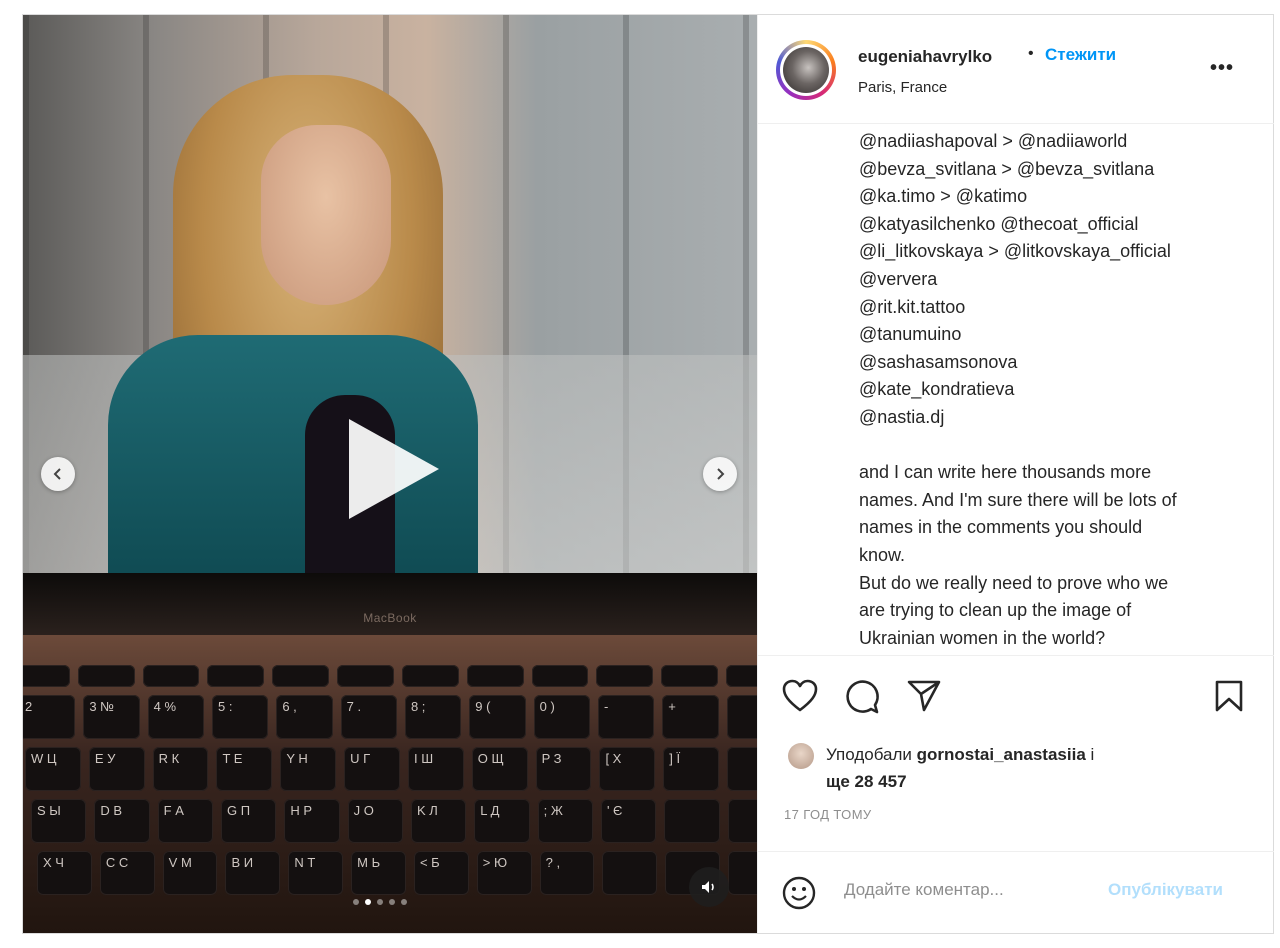 This screenshot has width=1280, height=948. Describe the element at coordinates (993, 141) in the screenshot. I see `caption-line: @nadiiashapoval > @nadiiaworld` at that location.